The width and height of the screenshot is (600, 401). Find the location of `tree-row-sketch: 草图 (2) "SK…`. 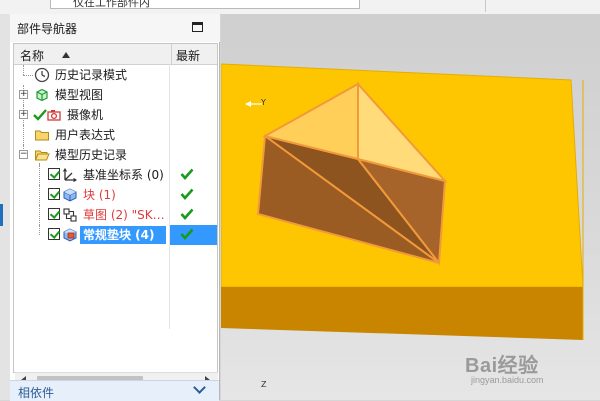

tree-row-sketch: 草图 (2) "SK… is located at coordinates (115, 215).